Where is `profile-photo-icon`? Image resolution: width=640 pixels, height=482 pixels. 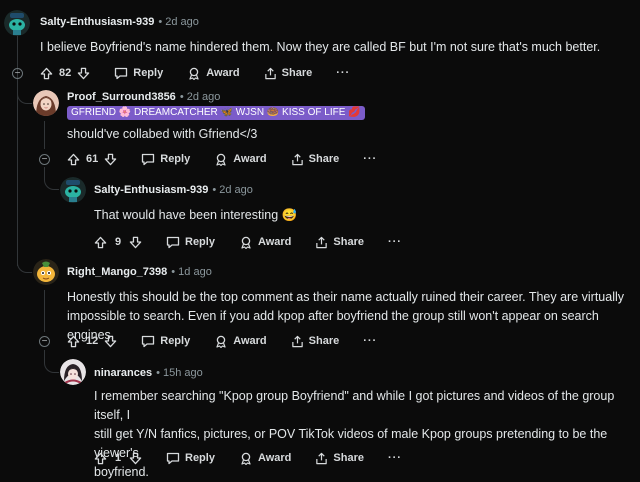
profile-photo-icon is located at coordinates (46, 103).